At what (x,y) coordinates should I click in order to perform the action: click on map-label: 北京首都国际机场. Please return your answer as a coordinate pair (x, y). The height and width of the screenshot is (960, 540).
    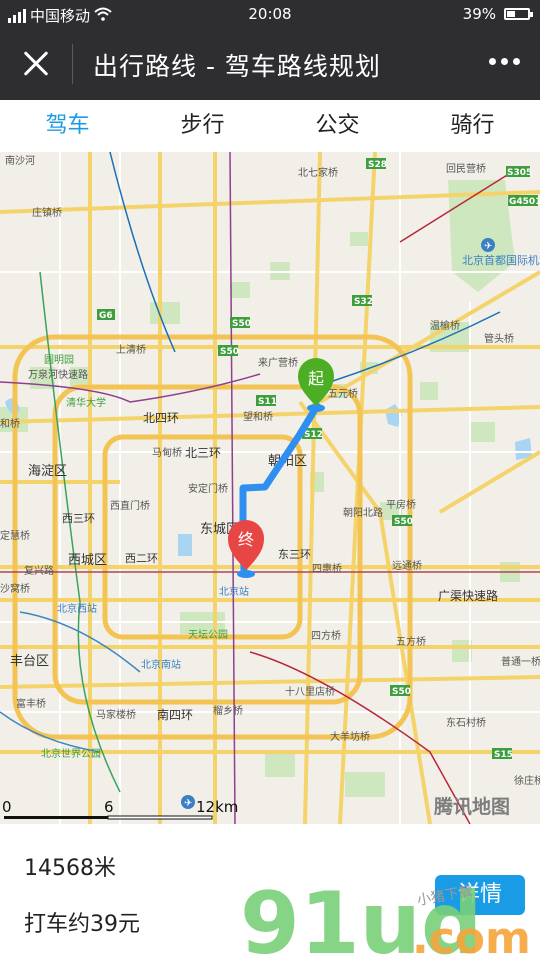
    Looking at the image, I should click on (501, 260).